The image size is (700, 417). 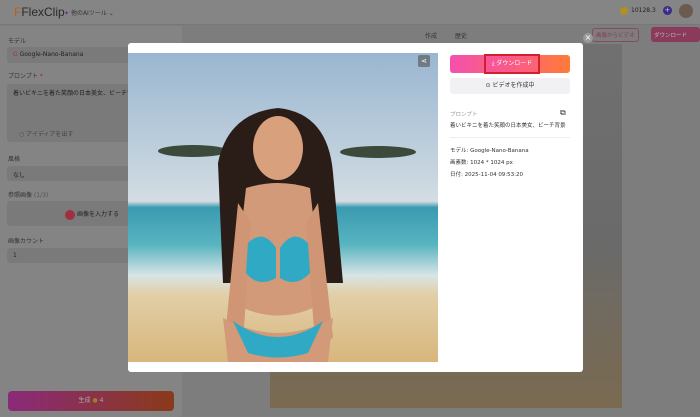 What do you see at coordinates (67, 13) in the screenshot?
I see `sparkle-icon: ✦` at bounding box center [67, 13].